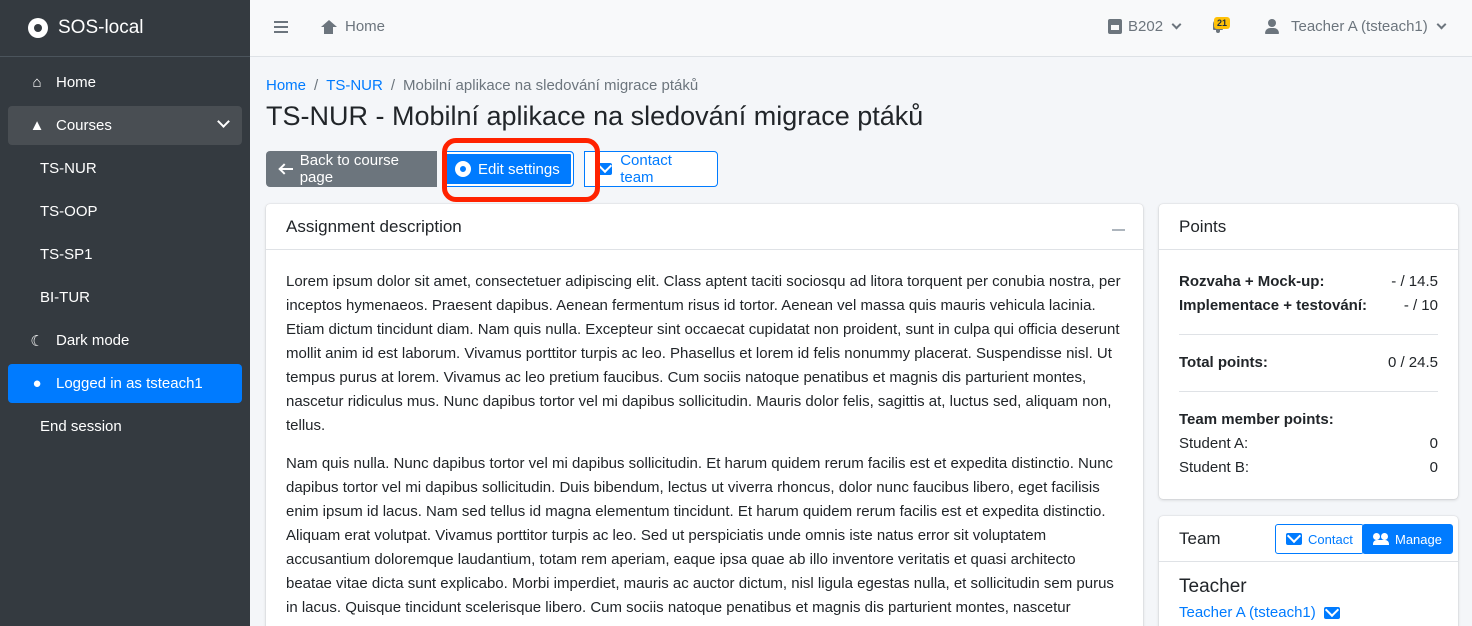 The image size is (1472, 626). Describe the element at coordinates (38, 28) in the screenshot. I see `logo-icon` at that location.